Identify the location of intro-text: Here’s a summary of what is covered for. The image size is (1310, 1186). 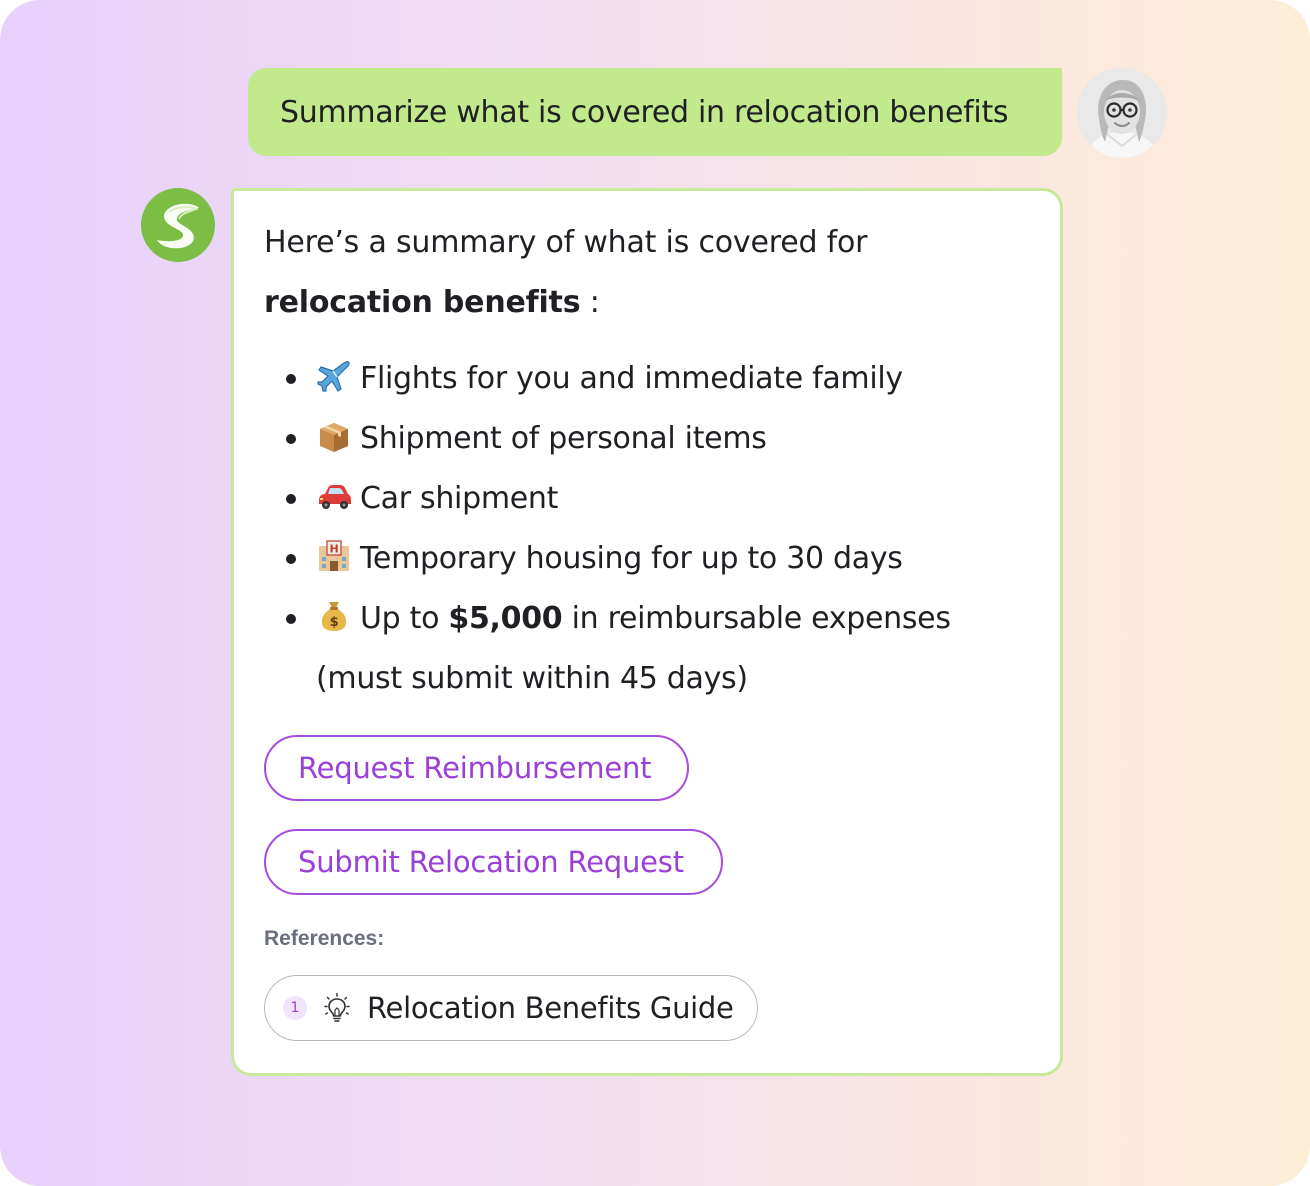
(566, 242).